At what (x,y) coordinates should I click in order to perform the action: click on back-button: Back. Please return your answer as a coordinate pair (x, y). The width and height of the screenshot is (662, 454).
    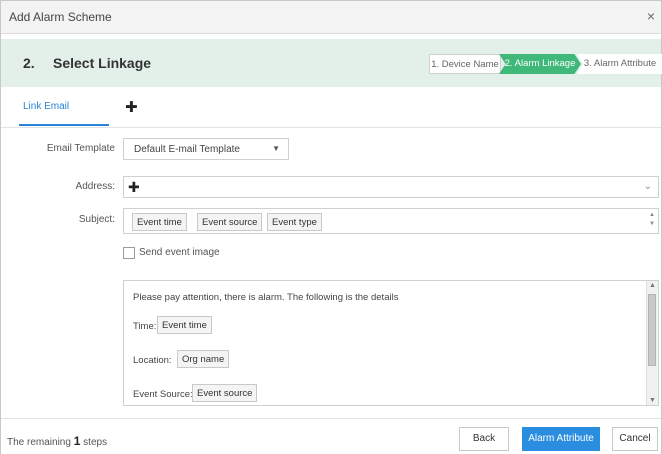
    Looking at the image, I should click on (484, 439).